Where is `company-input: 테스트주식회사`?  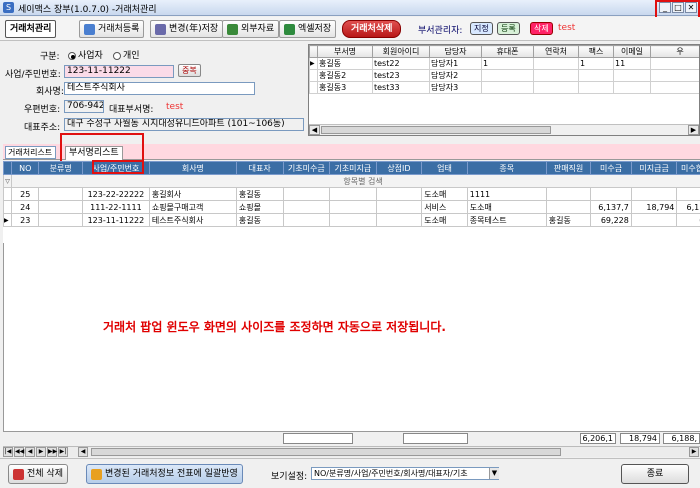
company-input: 테스트주식회사 is located at coordinates (159, 88).